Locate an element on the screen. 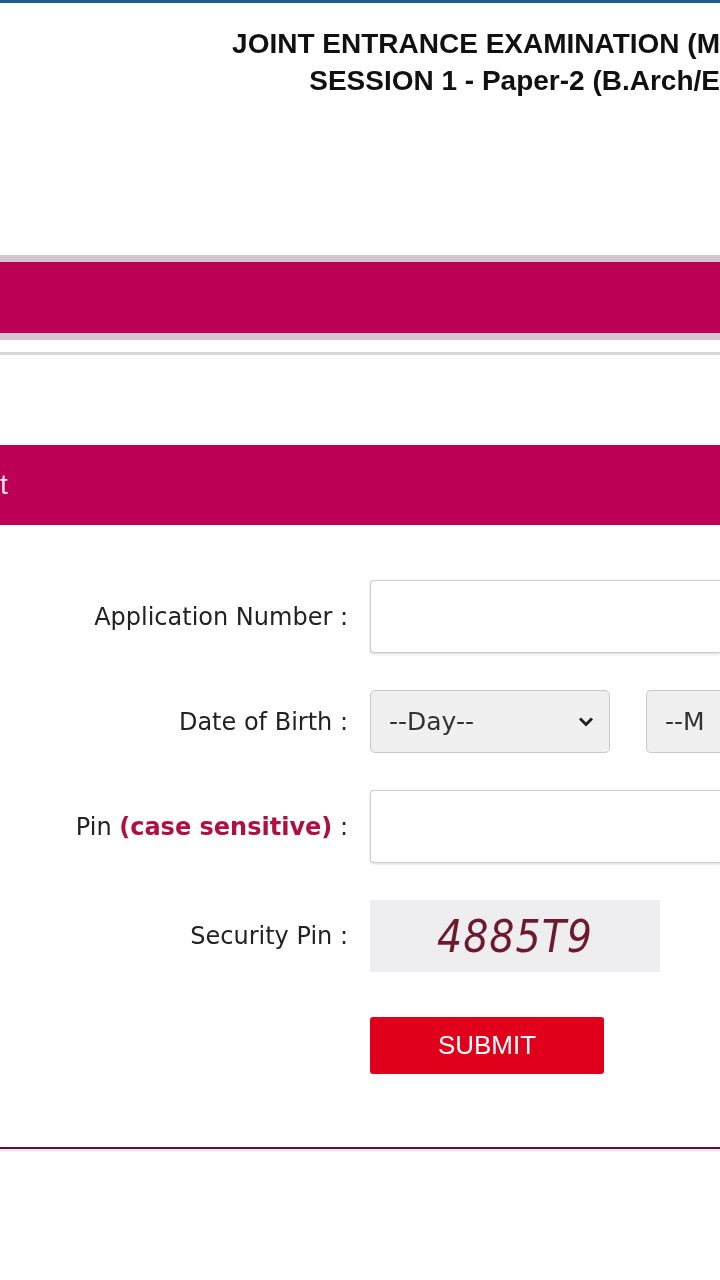  dropdown: --Day-- is located at coordinates (490, 721).